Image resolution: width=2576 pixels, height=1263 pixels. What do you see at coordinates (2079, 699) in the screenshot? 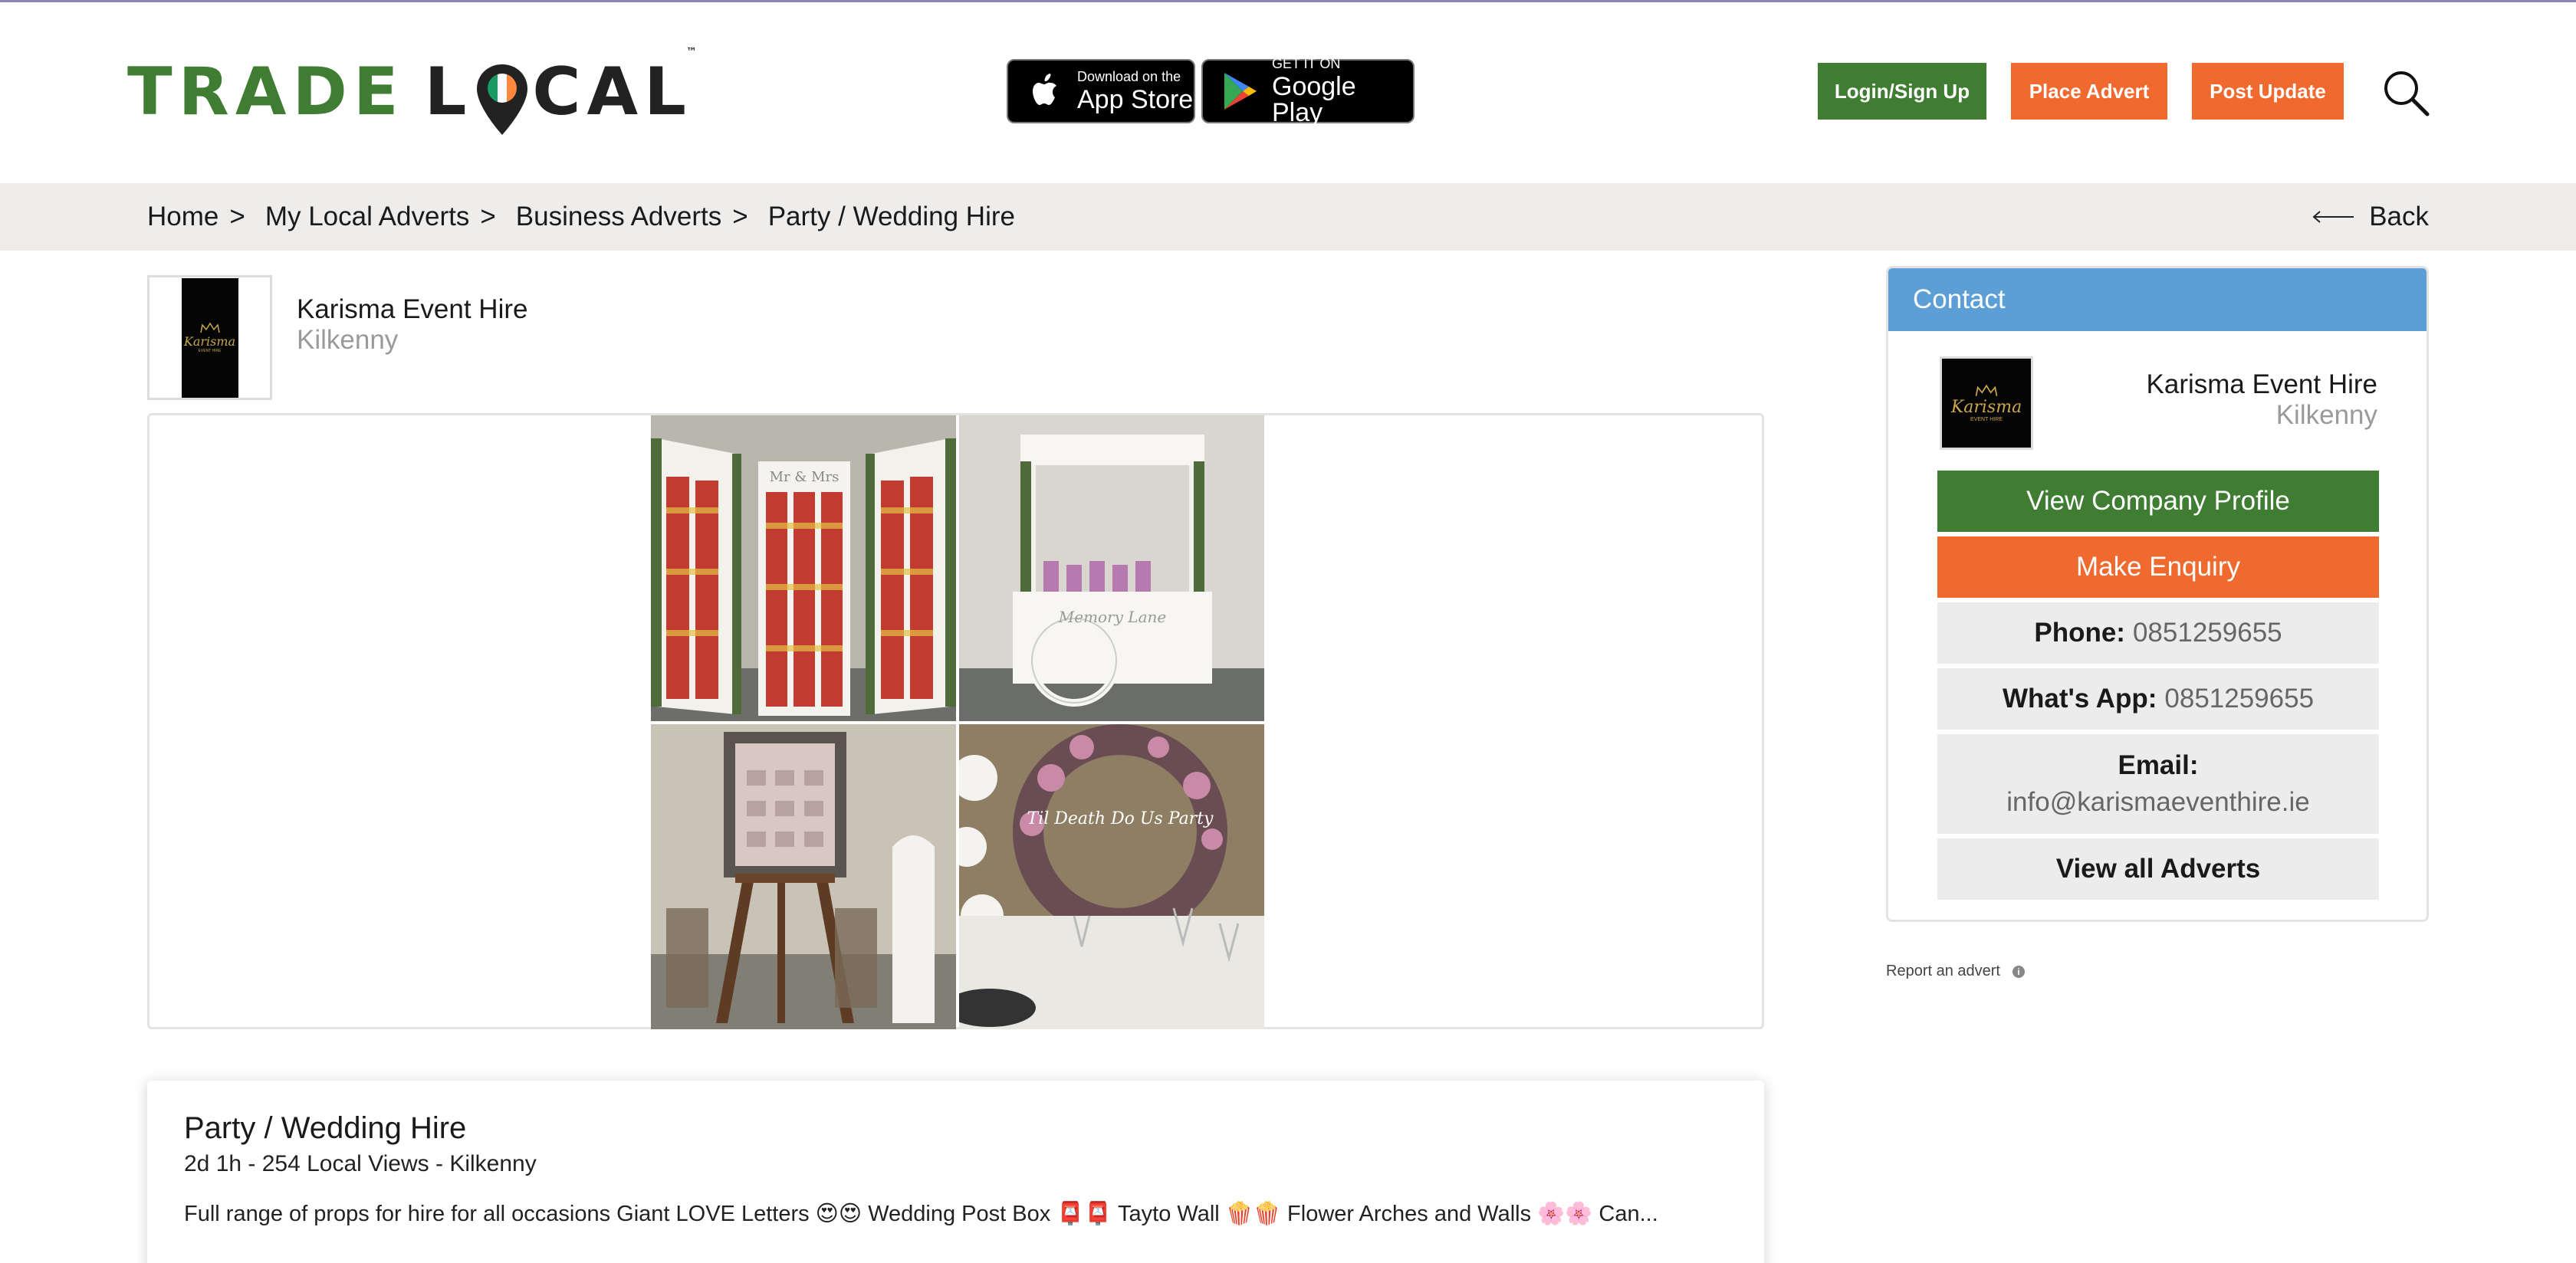
I see `whatsapp-label: What's App:` at bounding box center [2079, 699].